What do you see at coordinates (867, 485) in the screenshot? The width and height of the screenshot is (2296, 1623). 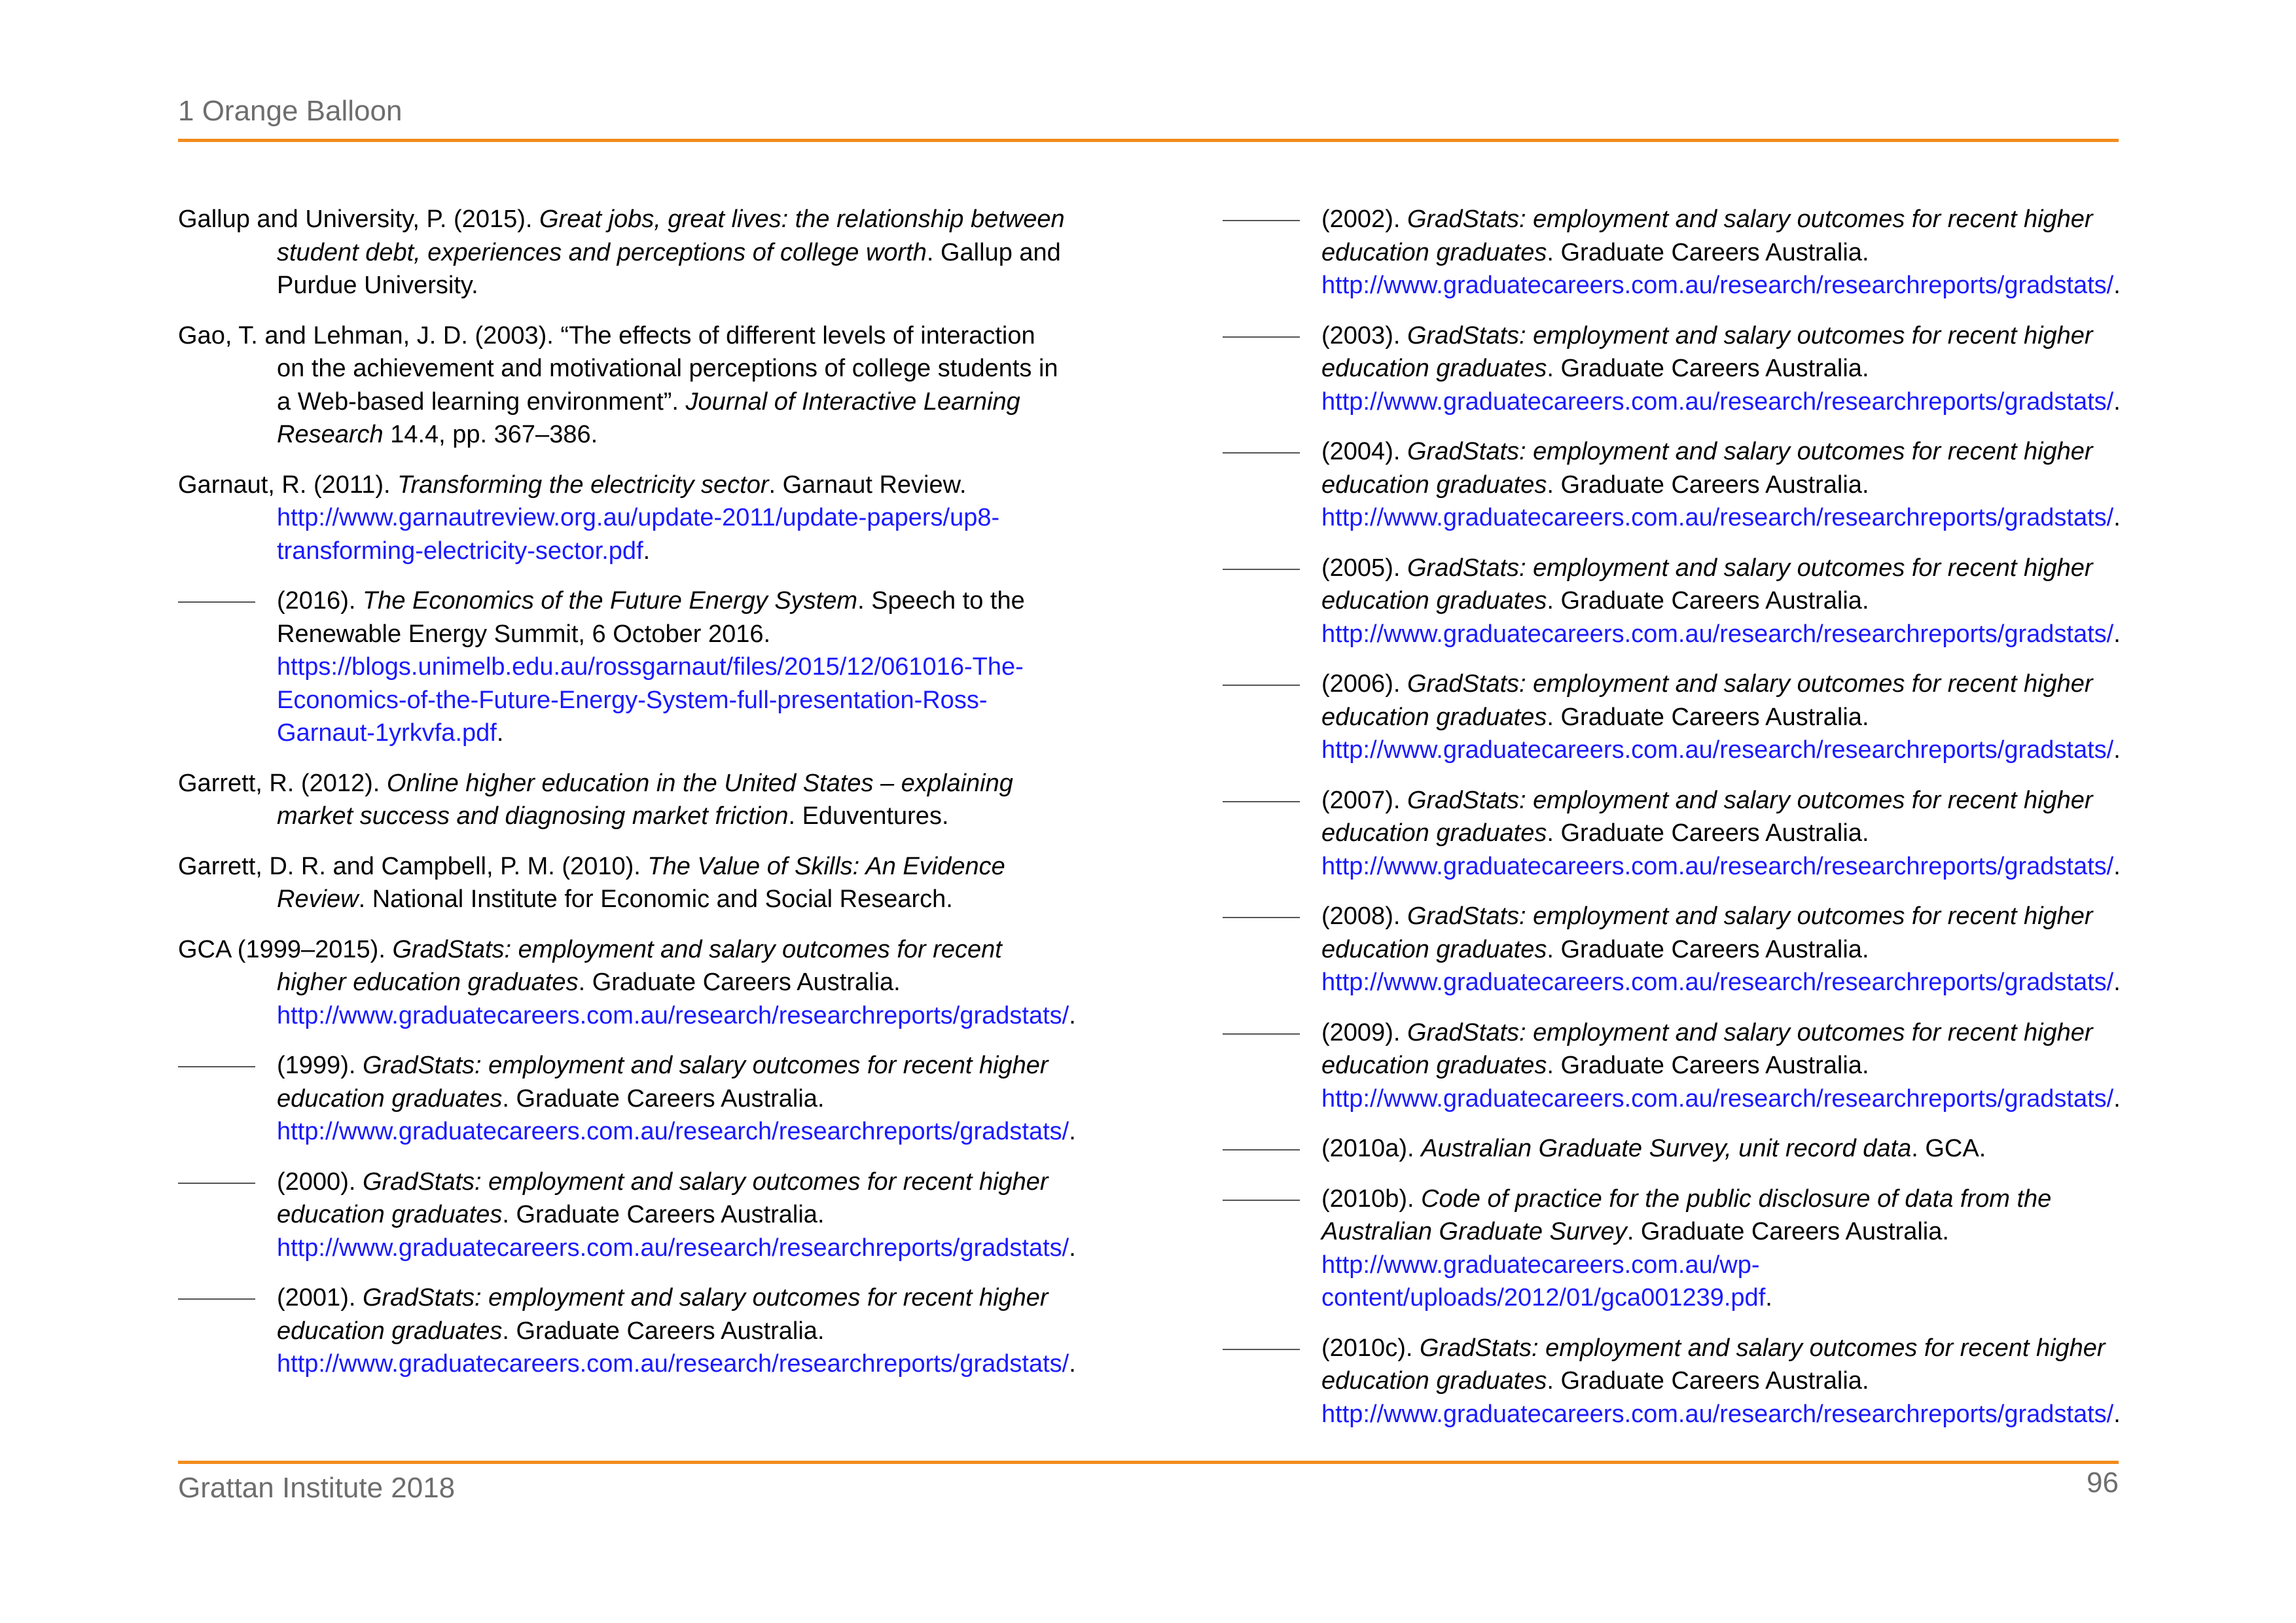 I see `reference-publisher: . Garnaut Review.` at bounding box center [867, 485].